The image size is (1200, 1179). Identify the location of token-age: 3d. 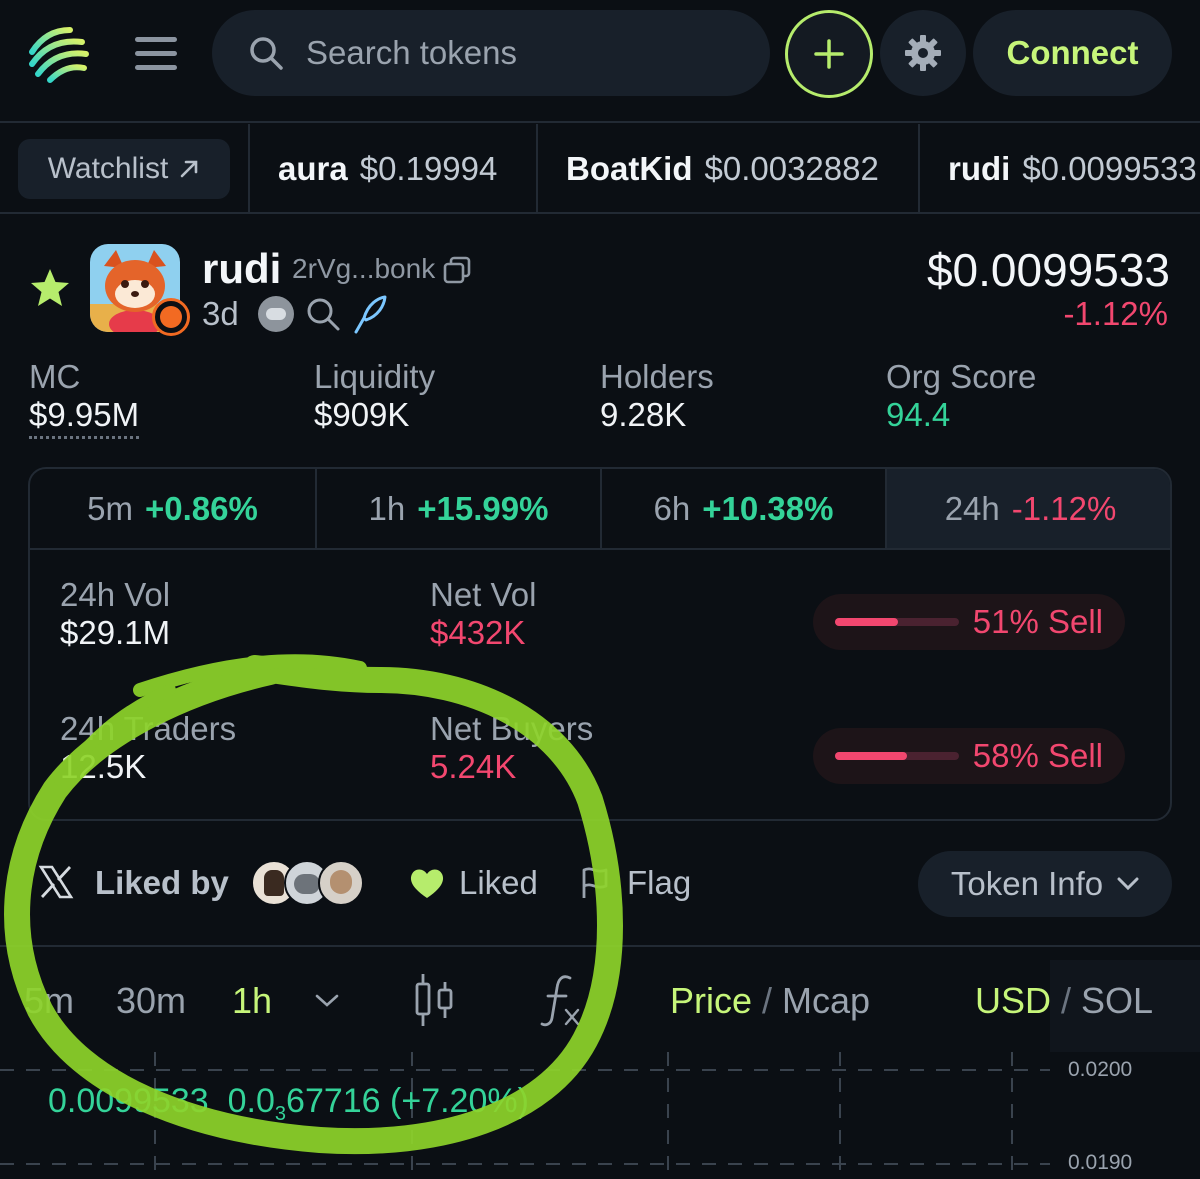
(220, 313).